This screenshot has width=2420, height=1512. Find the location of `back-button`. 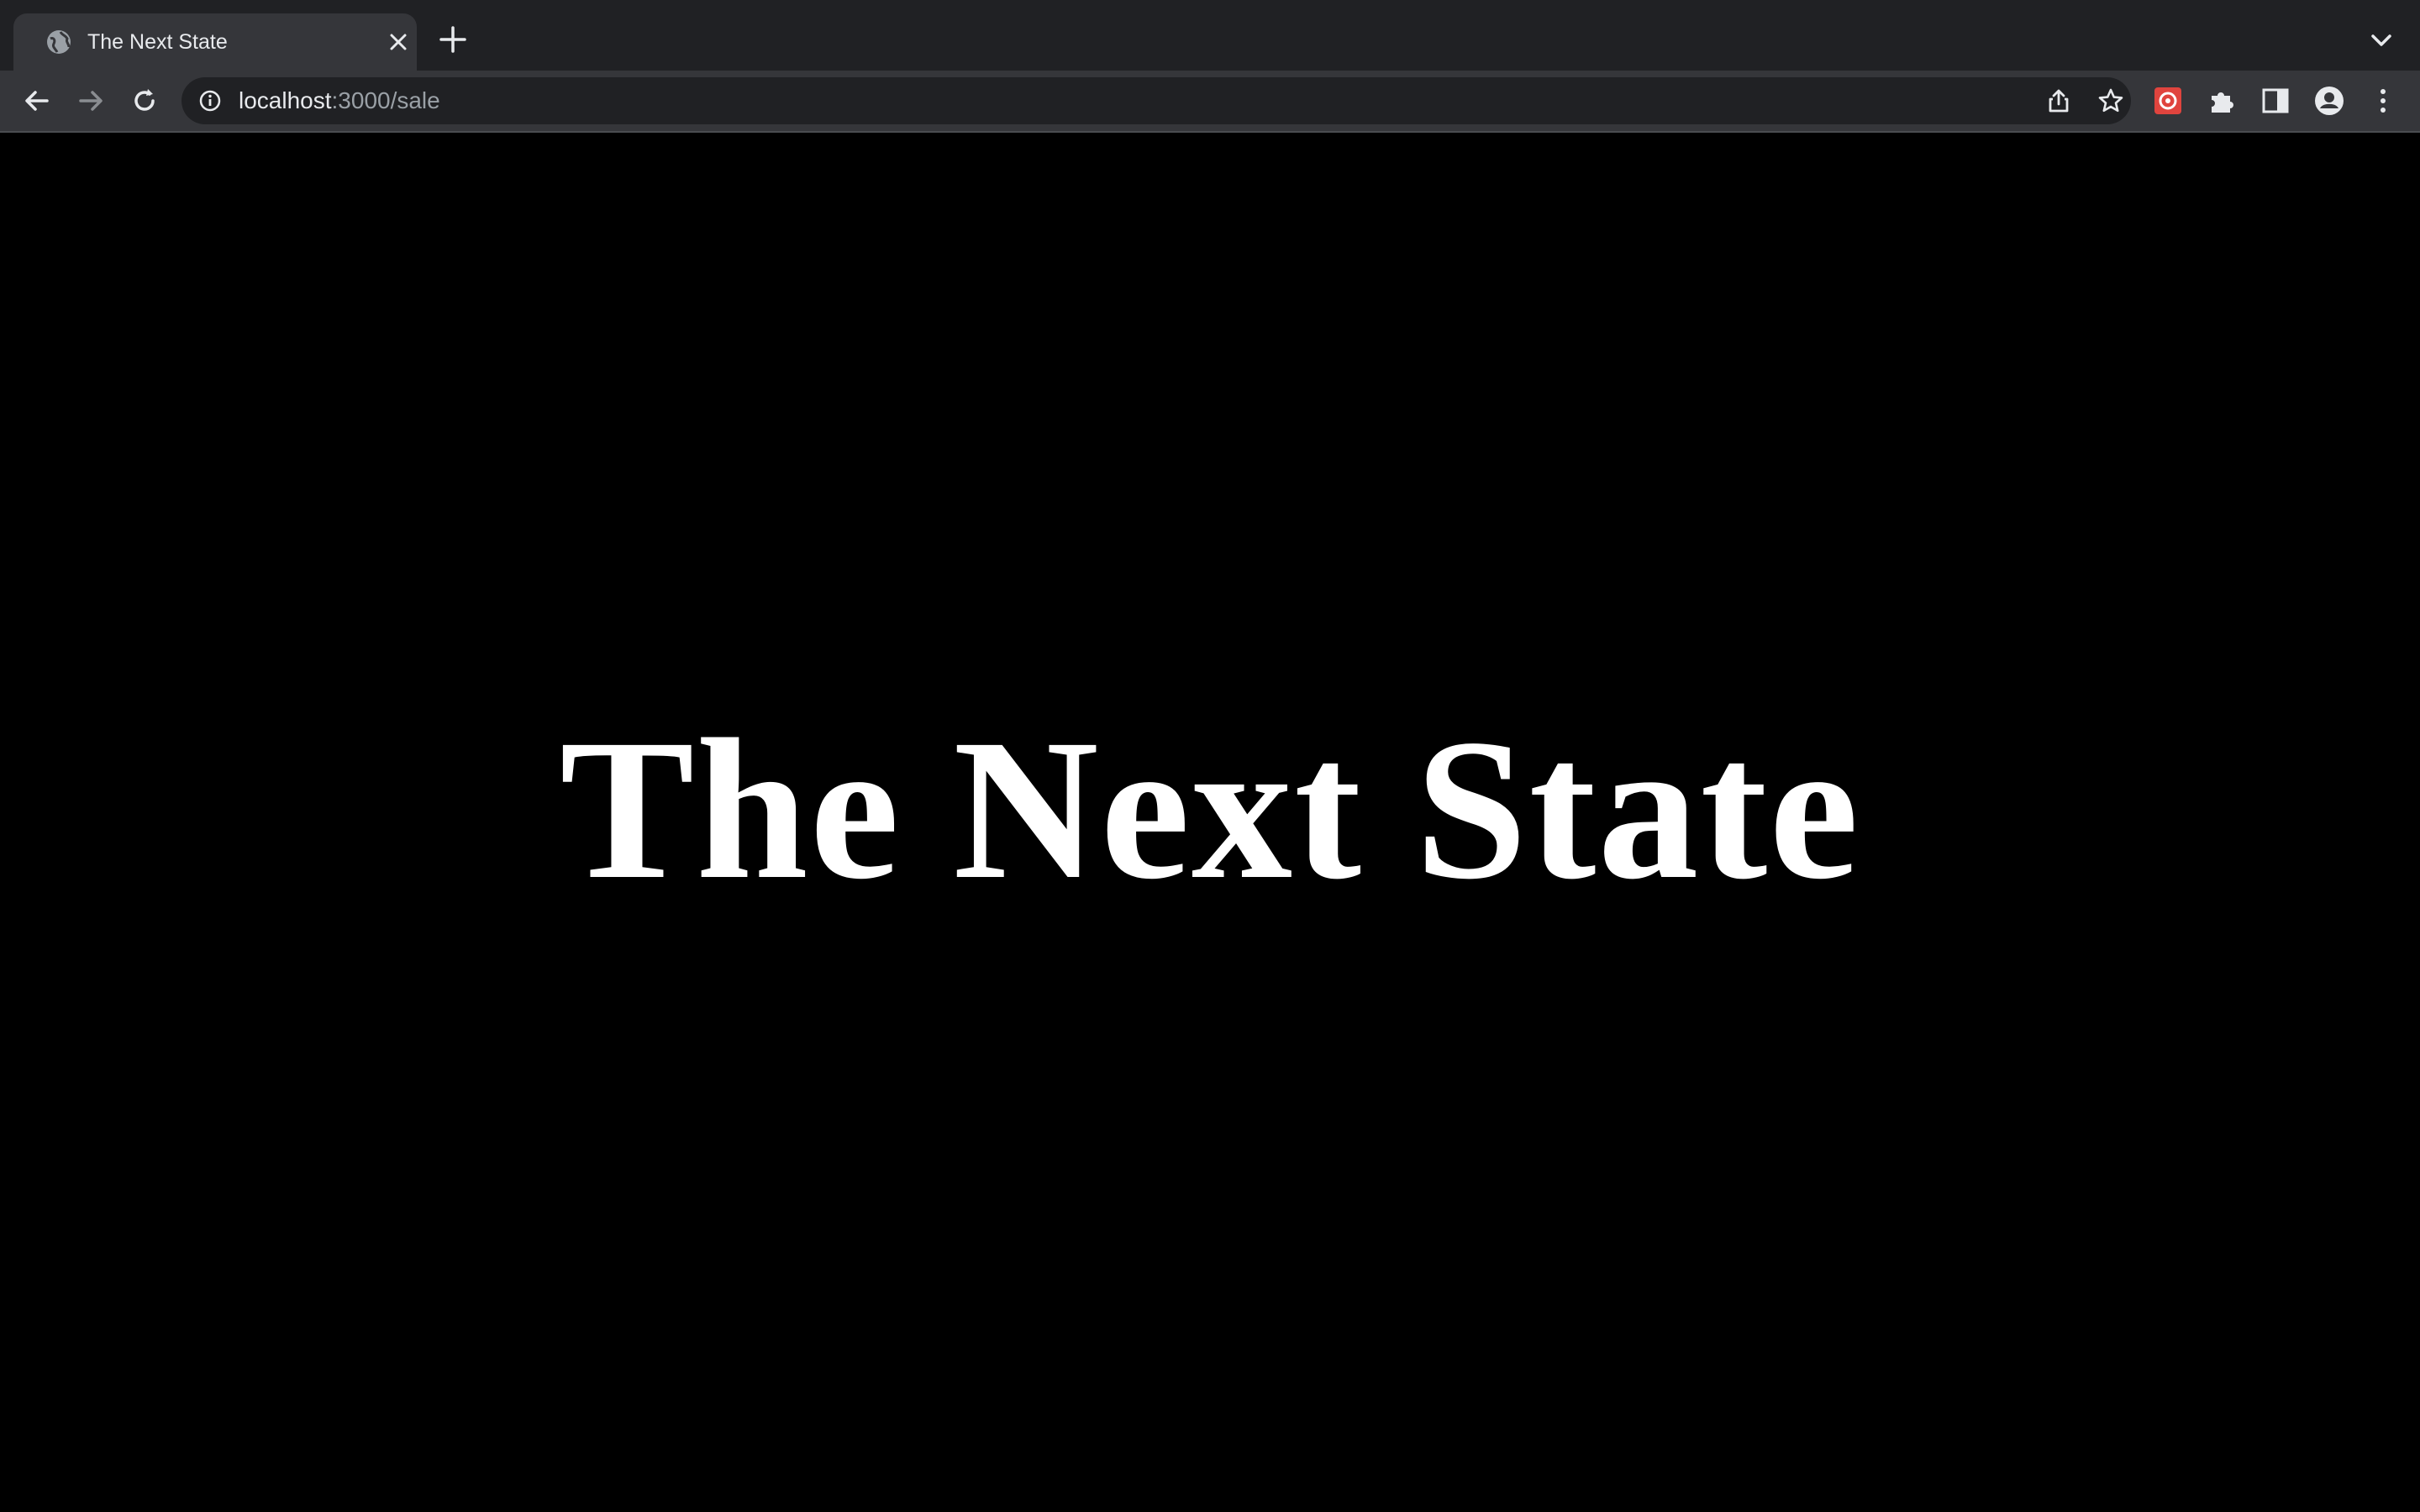

back-button is located at coordinates (37, 101).